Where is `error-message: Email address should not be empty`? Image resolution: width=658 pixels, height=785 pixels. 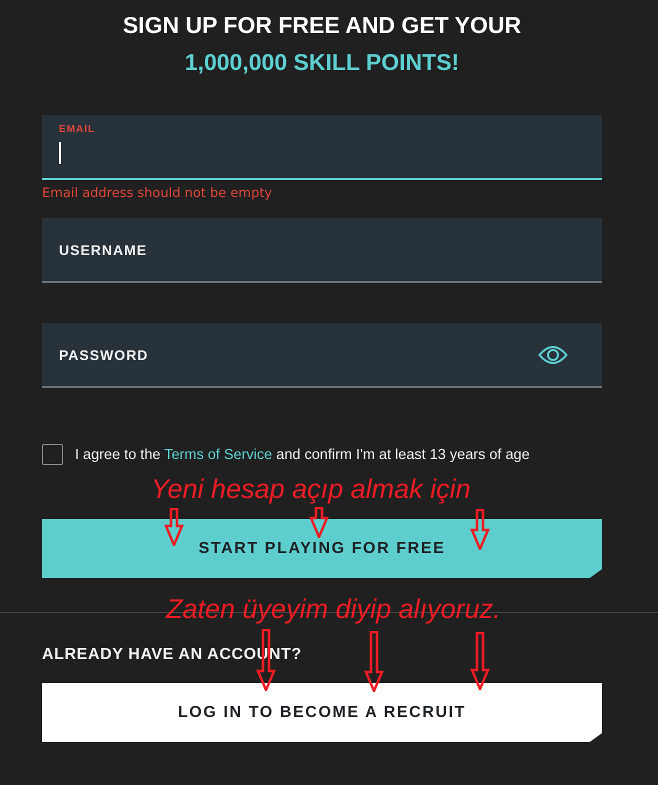 error-message: Email address should not be empty is located at coordinates (158, 193).